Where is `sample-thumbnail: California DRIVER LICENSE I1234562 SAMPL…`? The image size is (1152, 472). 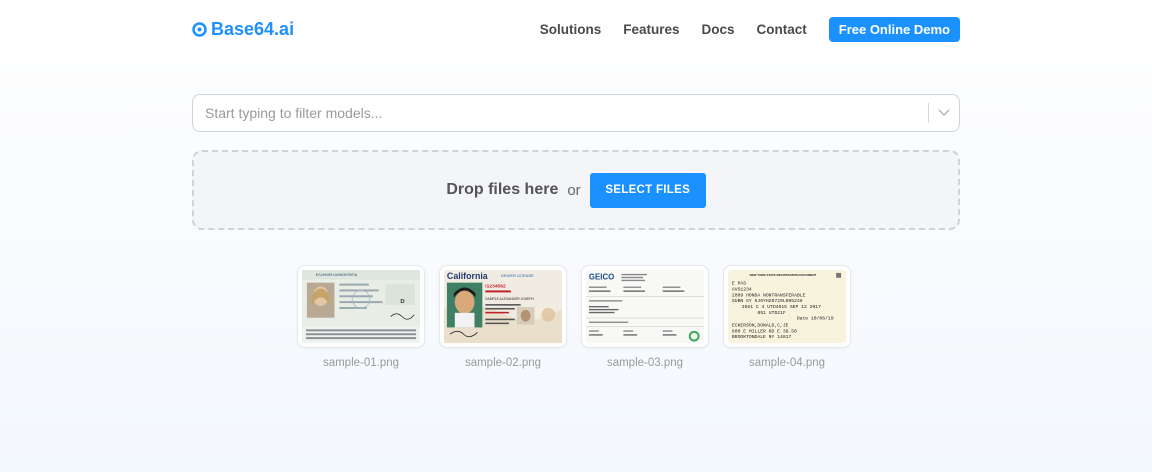 sample-thumbnail: California DRIVER LICENSE I1234562 SAMPL… is located at coordinates (503, 306).